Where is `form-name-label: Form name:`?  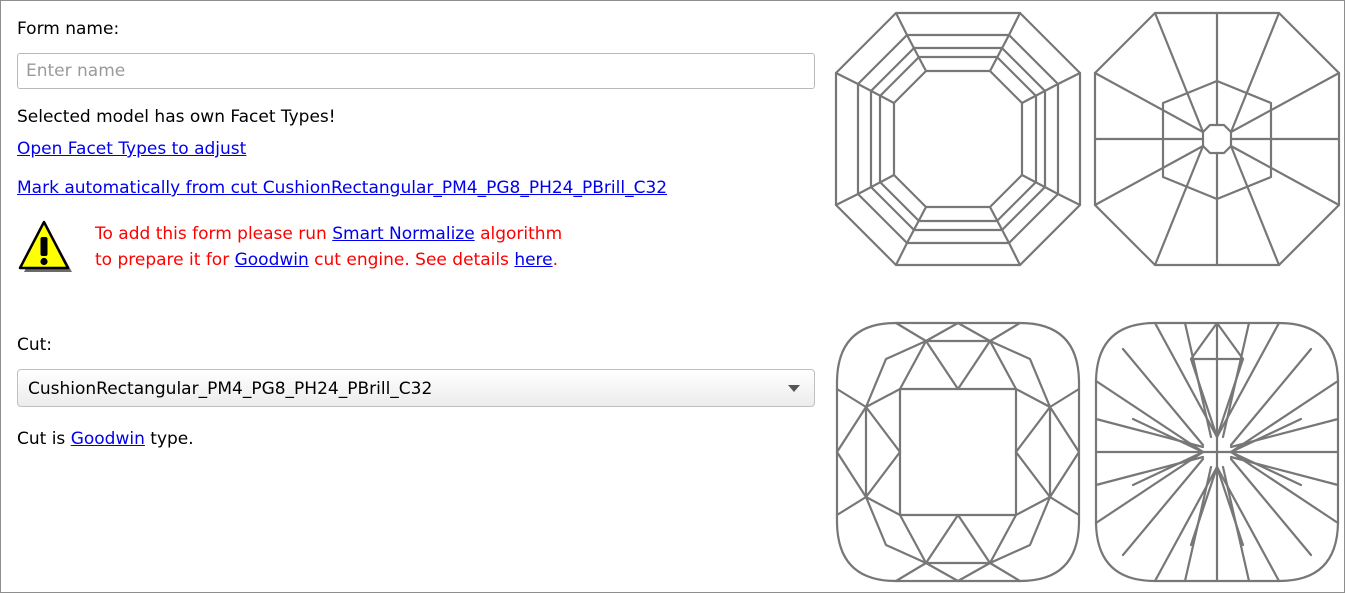 form-name-label: Form name: is located at coordinates (68, 29).